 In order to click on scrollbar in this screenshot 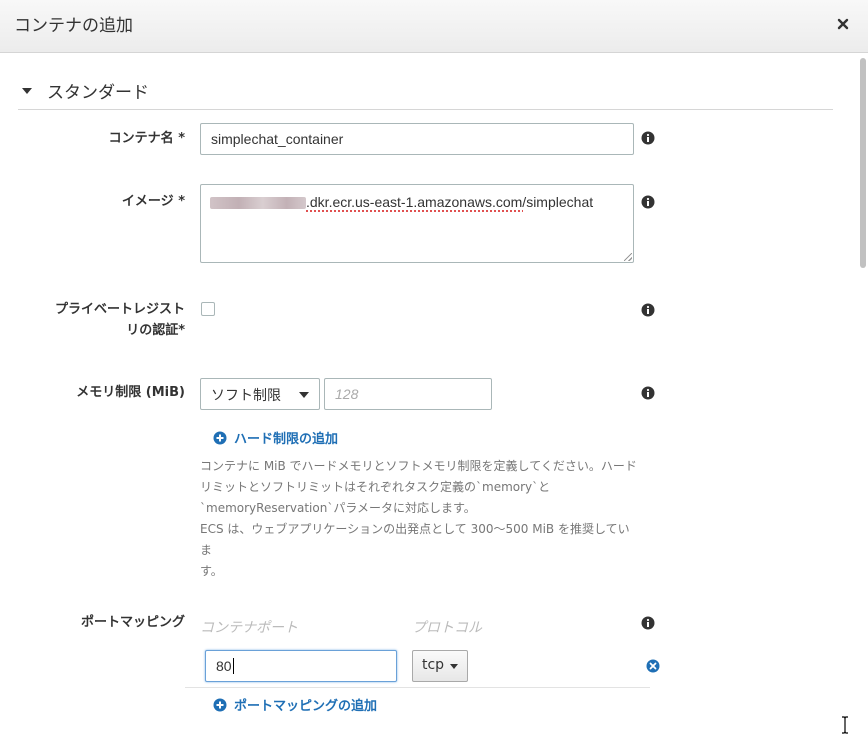, I will do `click(863, 395)`.